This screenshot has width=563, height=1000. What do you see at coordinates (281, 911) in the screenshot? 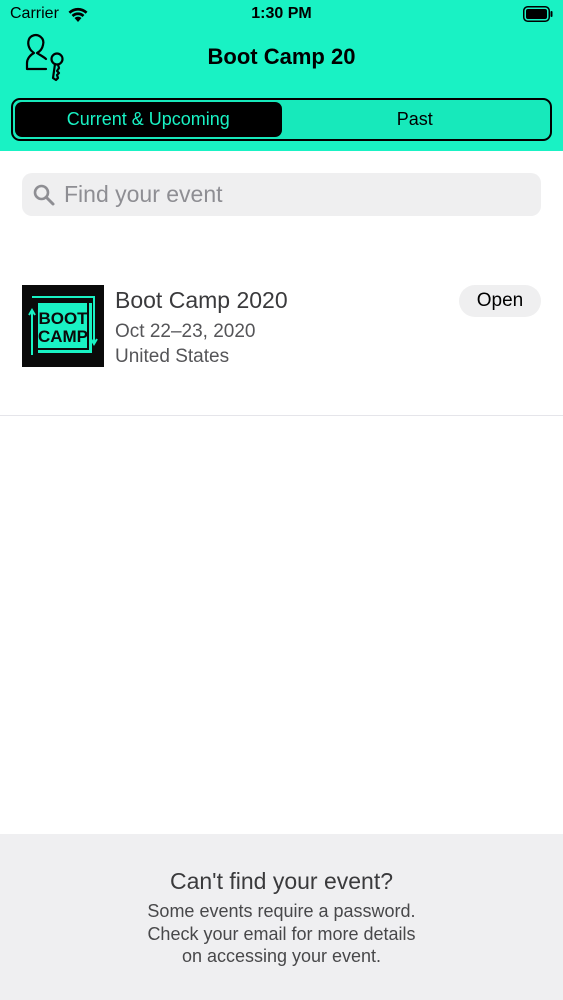
I see `footer-line: Some events require a password.` at bounding box center [281, 911].